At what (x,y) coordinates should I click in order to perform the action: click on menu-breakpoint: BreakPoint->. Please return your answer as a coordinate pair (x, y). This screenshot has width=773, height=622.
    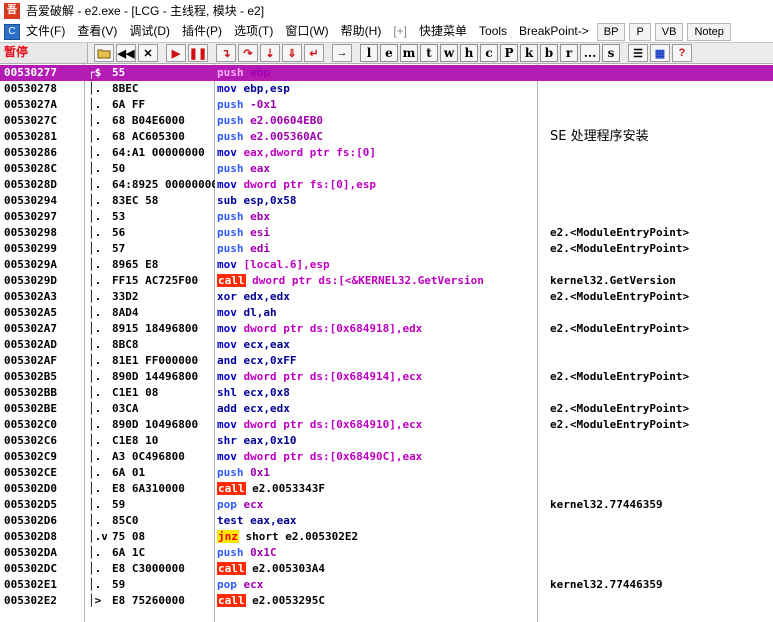
    Looking at the image, I should click on (554, 31).